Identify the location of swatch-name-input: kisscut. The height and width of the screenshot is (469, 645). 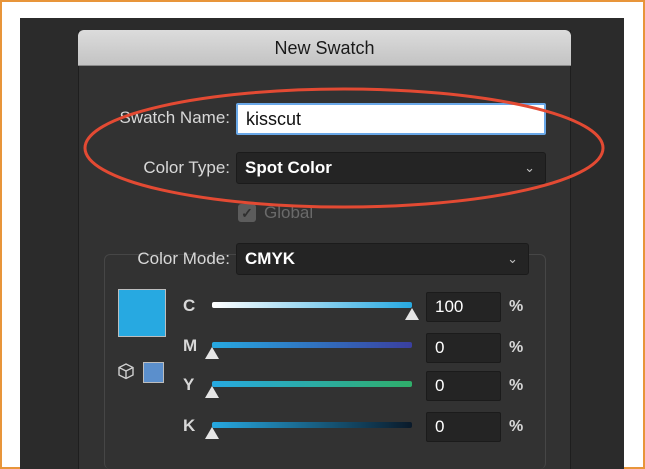
(391, 119).